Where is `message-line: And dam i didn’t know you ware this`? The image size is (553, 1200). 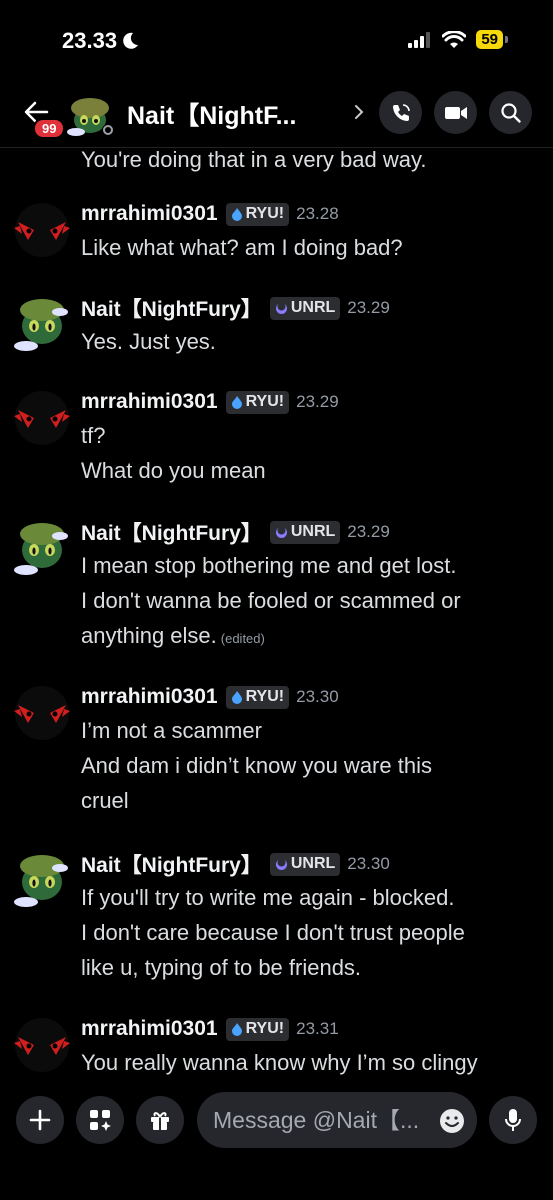 message-line: And dam i didn’t know you ware this is located at coordinates (256, 765).